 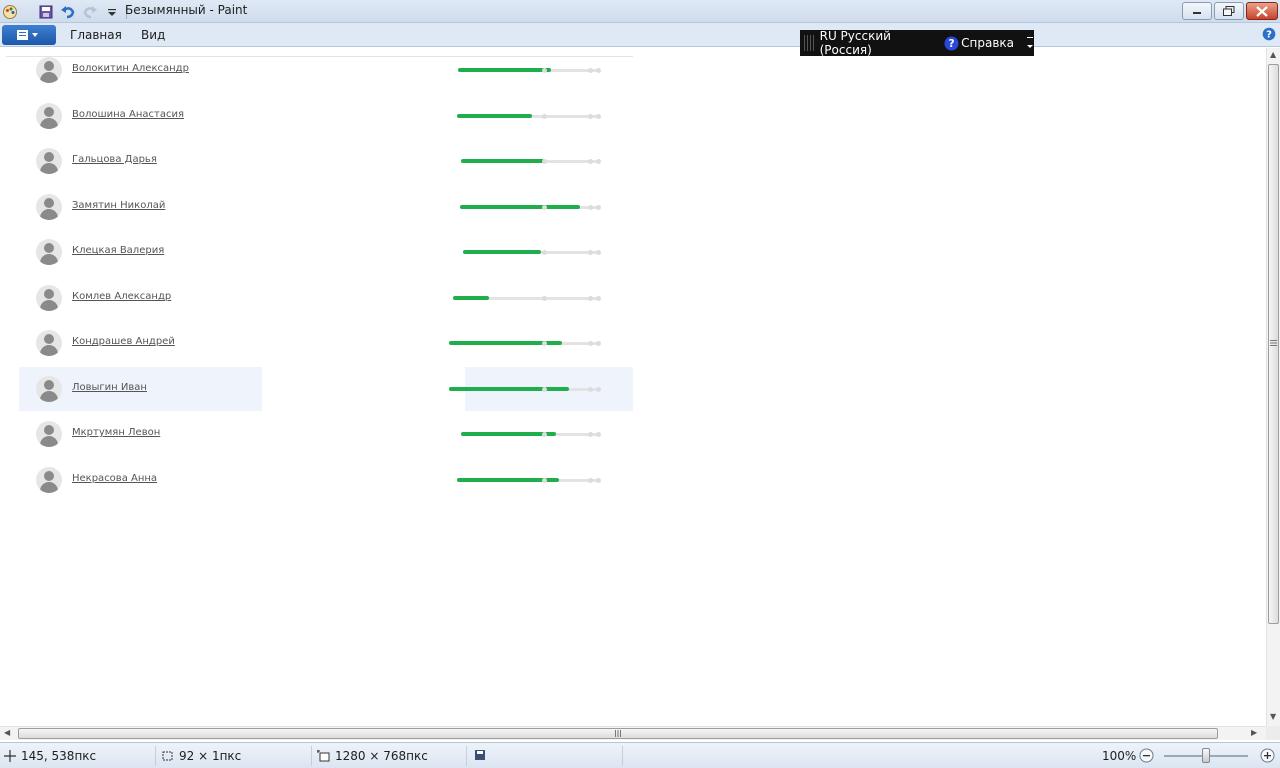 I want to click on user-name-link: Мкртумян Левон, so click(x=116, y=432).